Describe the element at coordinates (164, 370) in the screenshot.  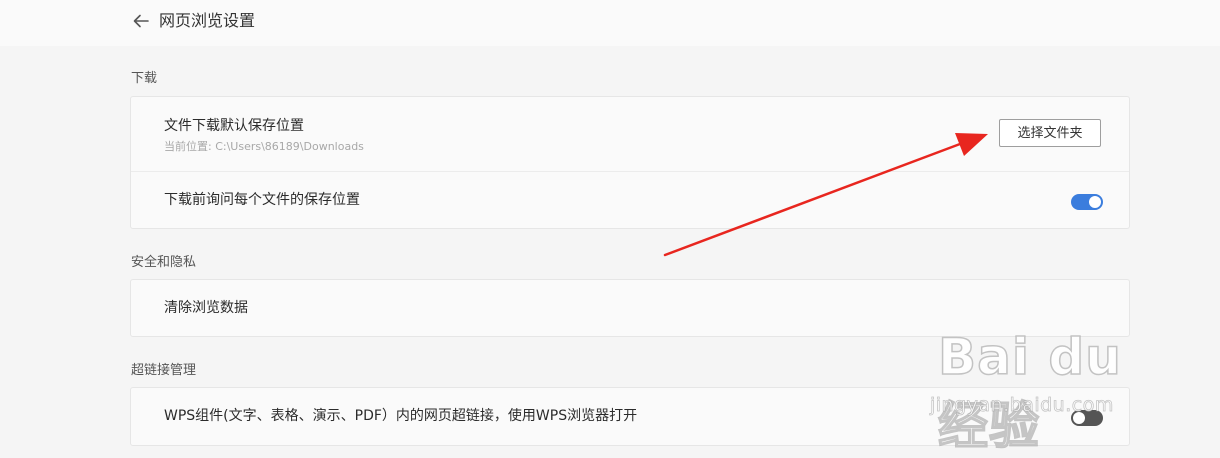
I see `section-label-hyperlink: 超链接管理` at that location.